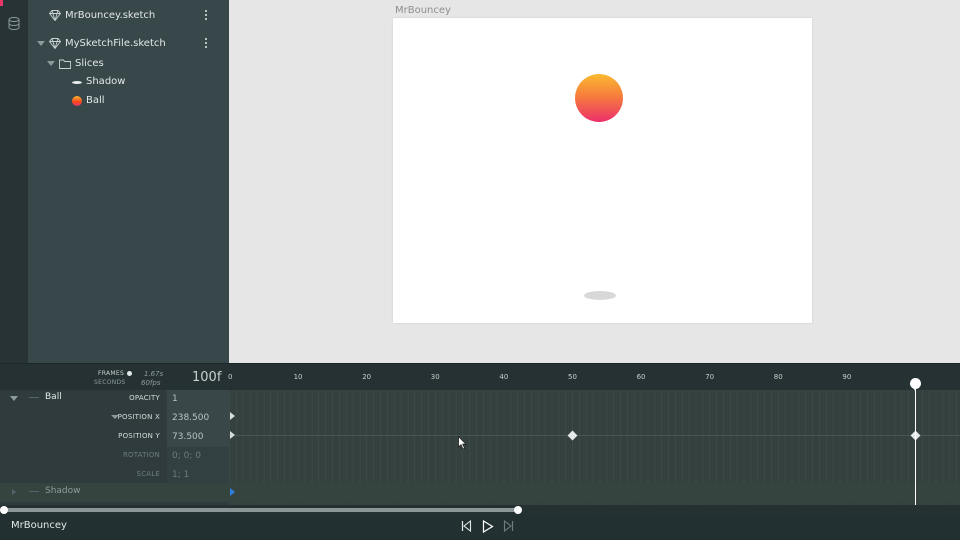 This screenshot has height=540, width=960. I want to click on folder-label: Slices, so click(89, 63).